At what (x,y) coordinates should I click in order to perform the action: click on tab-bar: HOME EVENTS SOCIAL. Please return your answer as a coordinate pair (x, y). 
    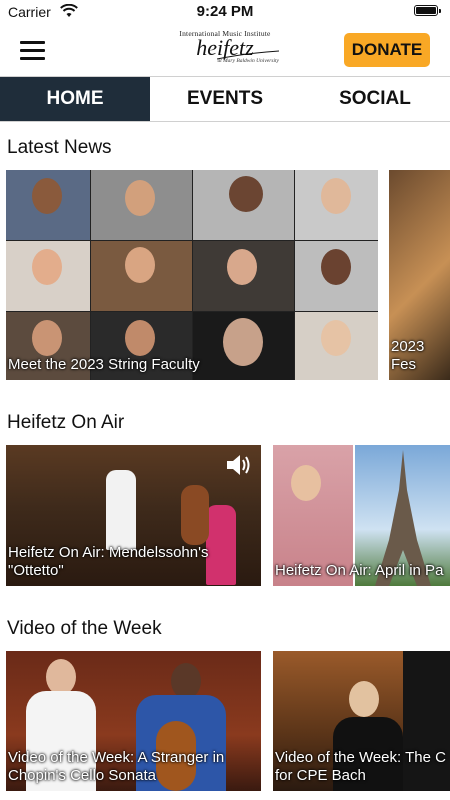
    Looking at the image, I should click on (225, 99).